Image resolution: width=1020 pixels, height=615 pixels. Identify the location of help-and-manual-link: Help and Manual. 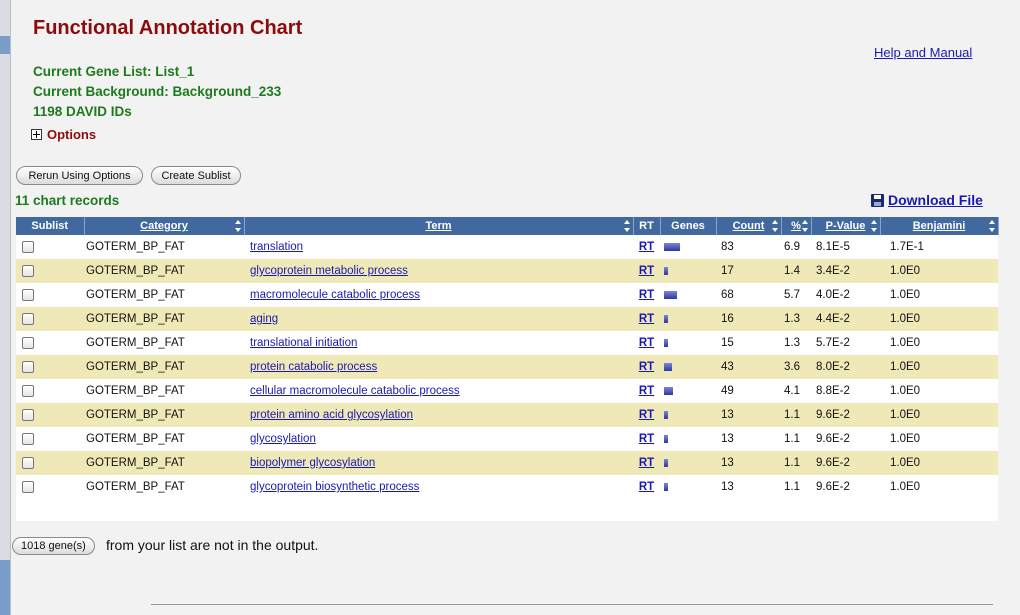
(923, 52).